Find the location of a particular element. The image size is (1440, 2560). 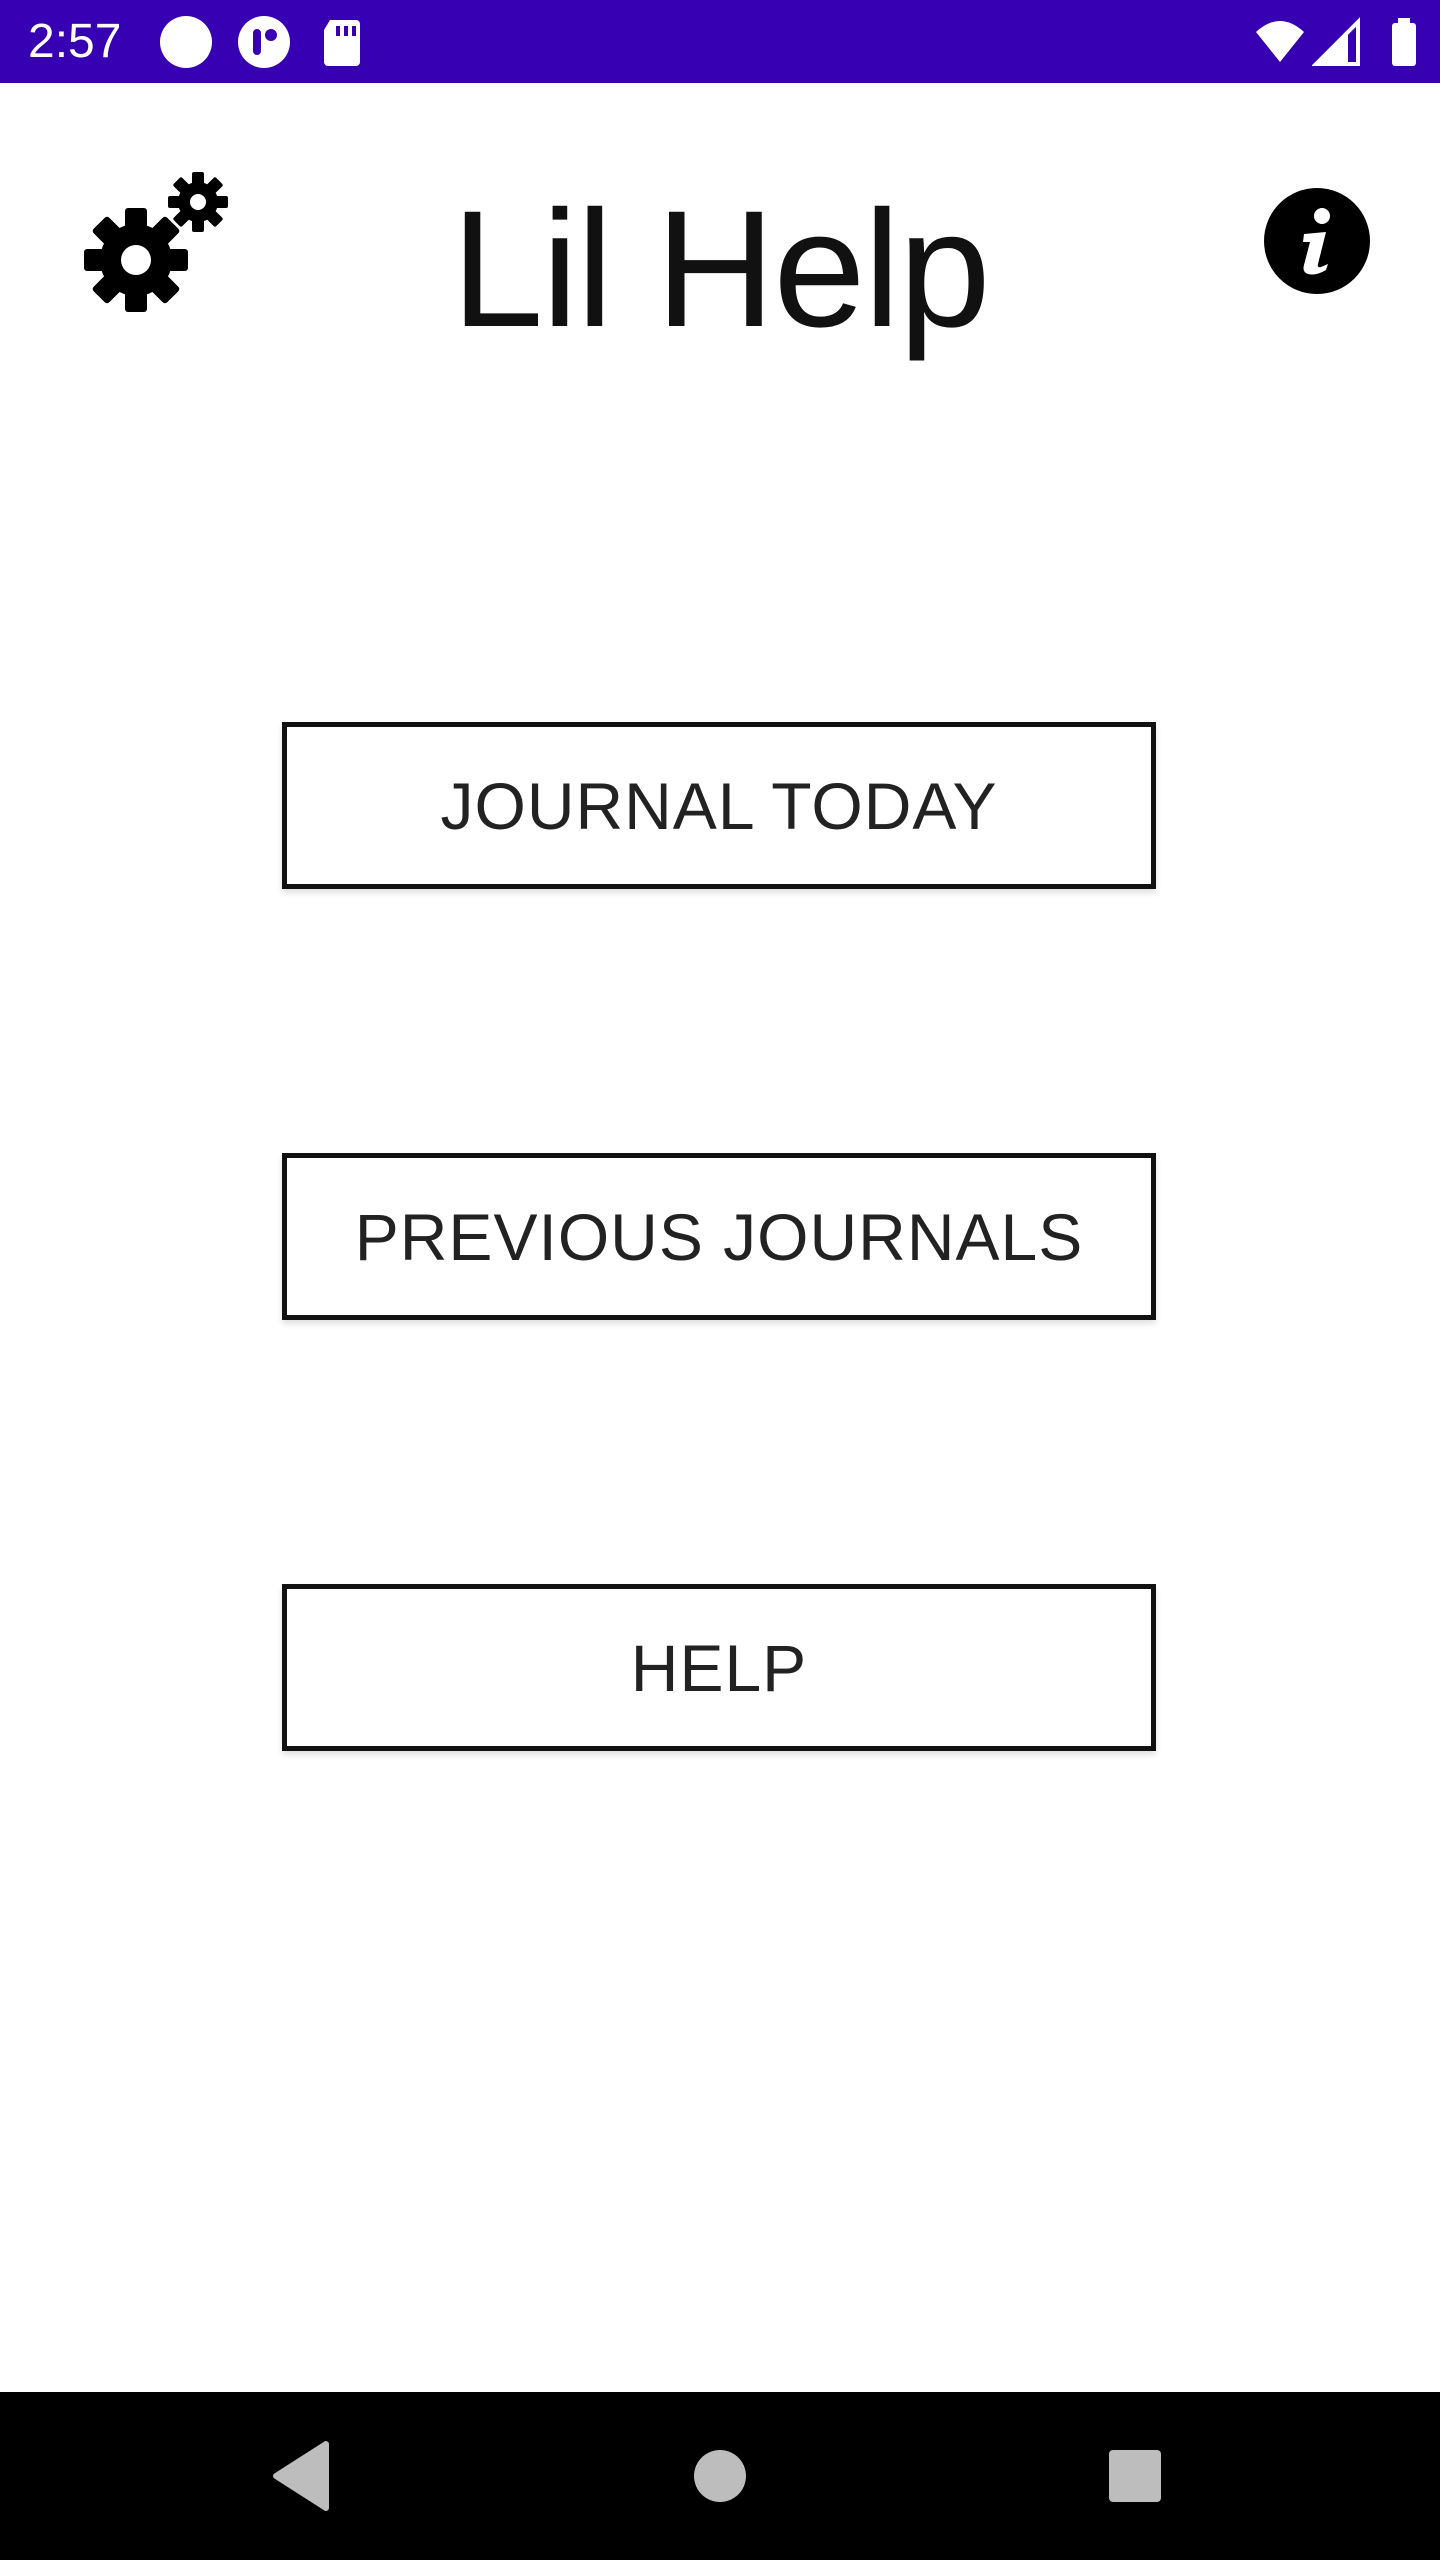

cellular-signal-icon is located at coordinates (1336, 41).